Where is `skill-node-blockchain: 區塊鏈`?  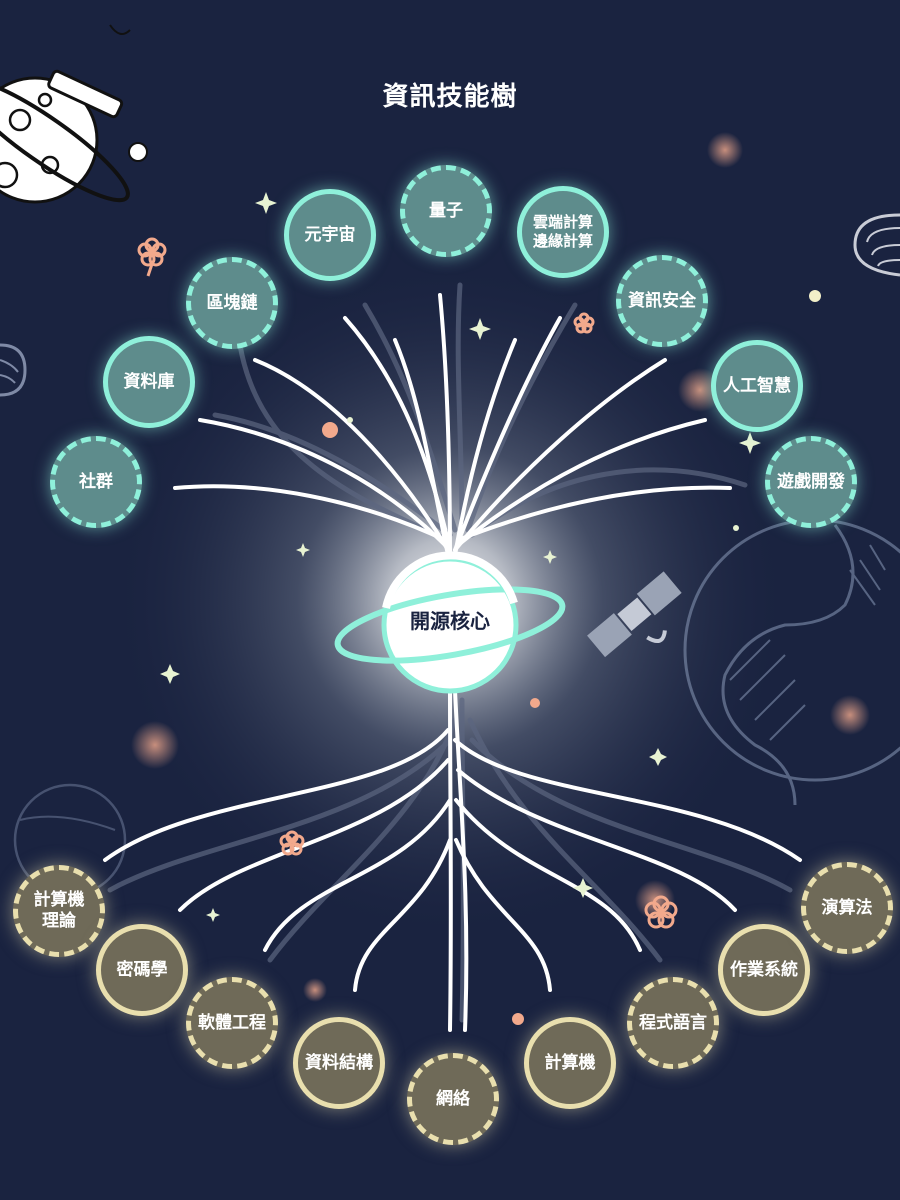 skill-node-blockchain: 區塊鏈 is located at coordinates (232, 303).